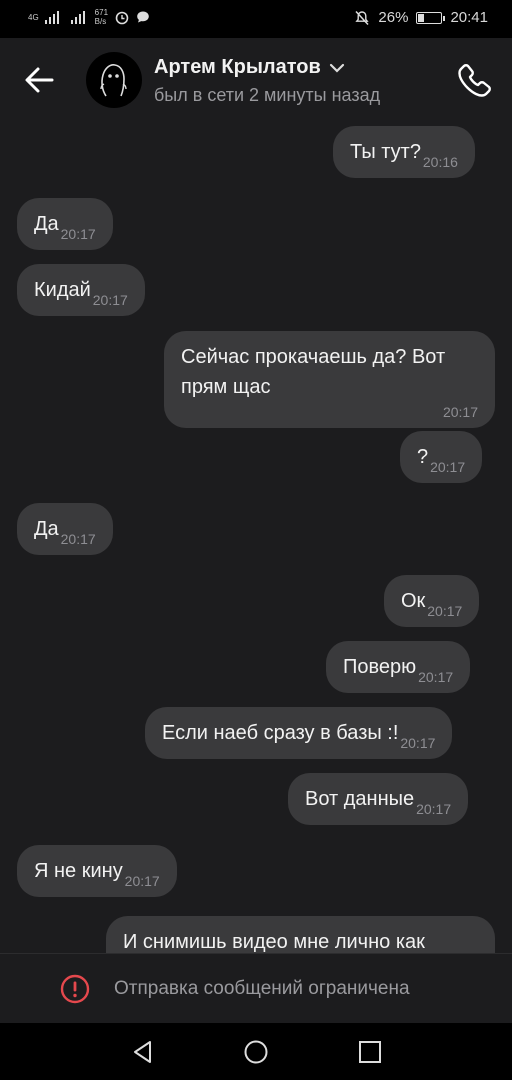 The width and height of the screenshot is (512, 1080). I want to click on system-navigation-bar, so click(256, 1051).